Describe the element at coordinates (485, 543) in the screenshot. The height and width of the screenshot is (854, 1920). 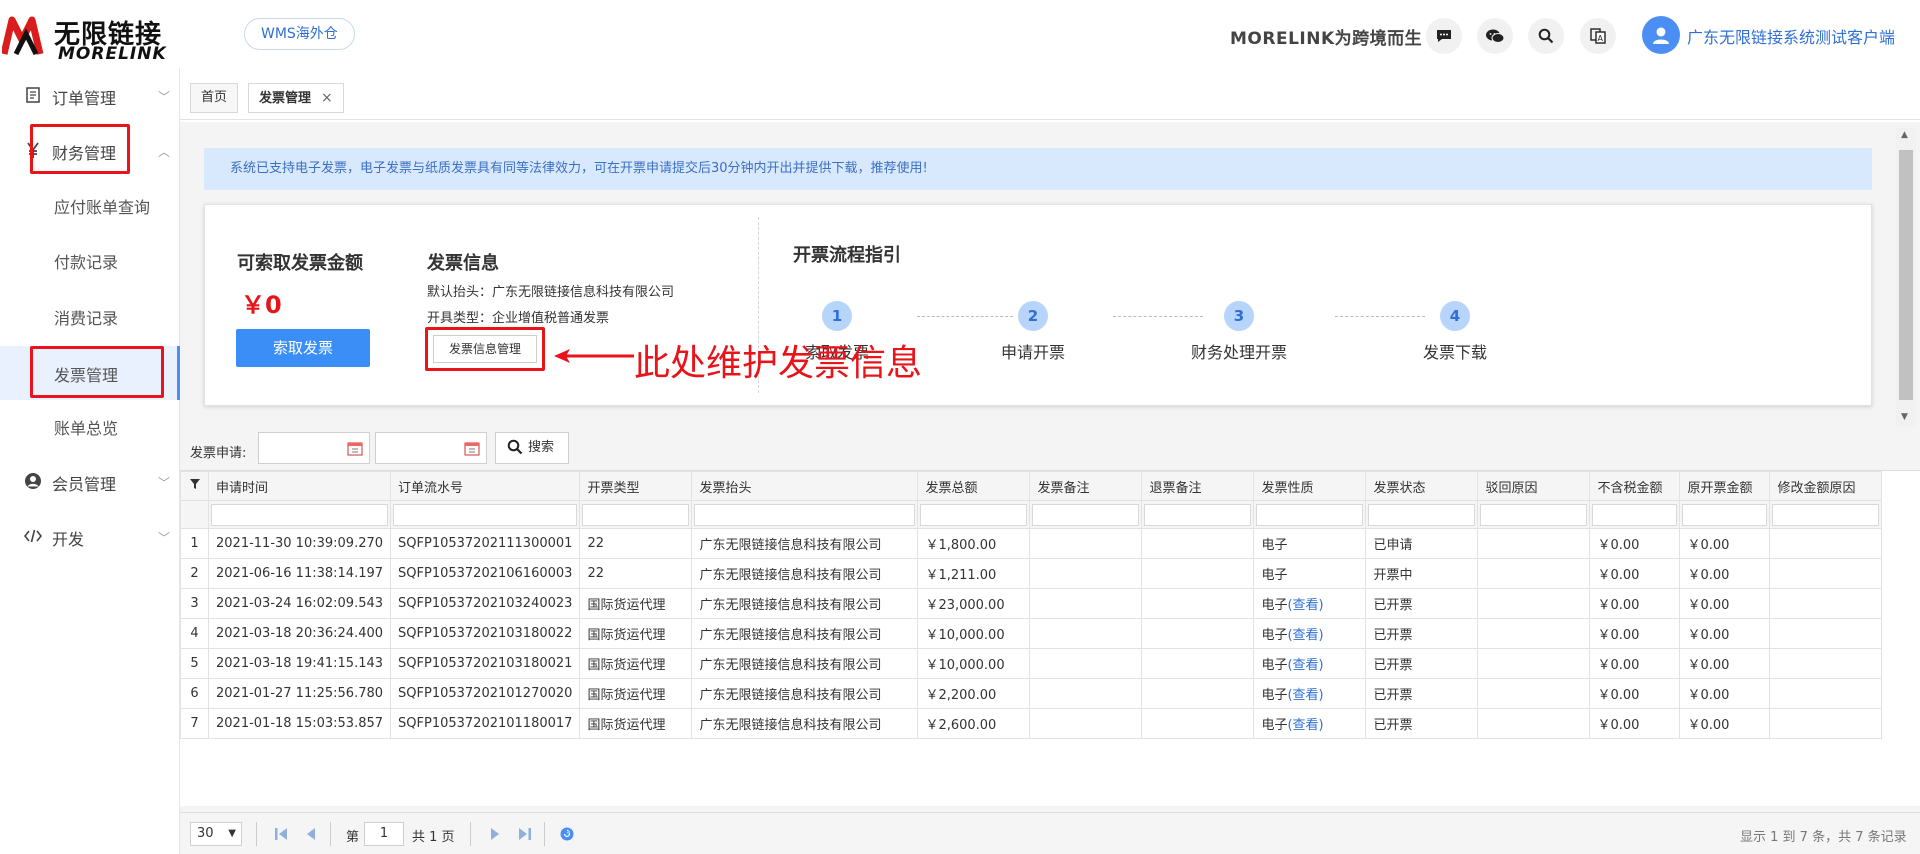
I see `cell-serial: SQFP10537202111300001` at that location.